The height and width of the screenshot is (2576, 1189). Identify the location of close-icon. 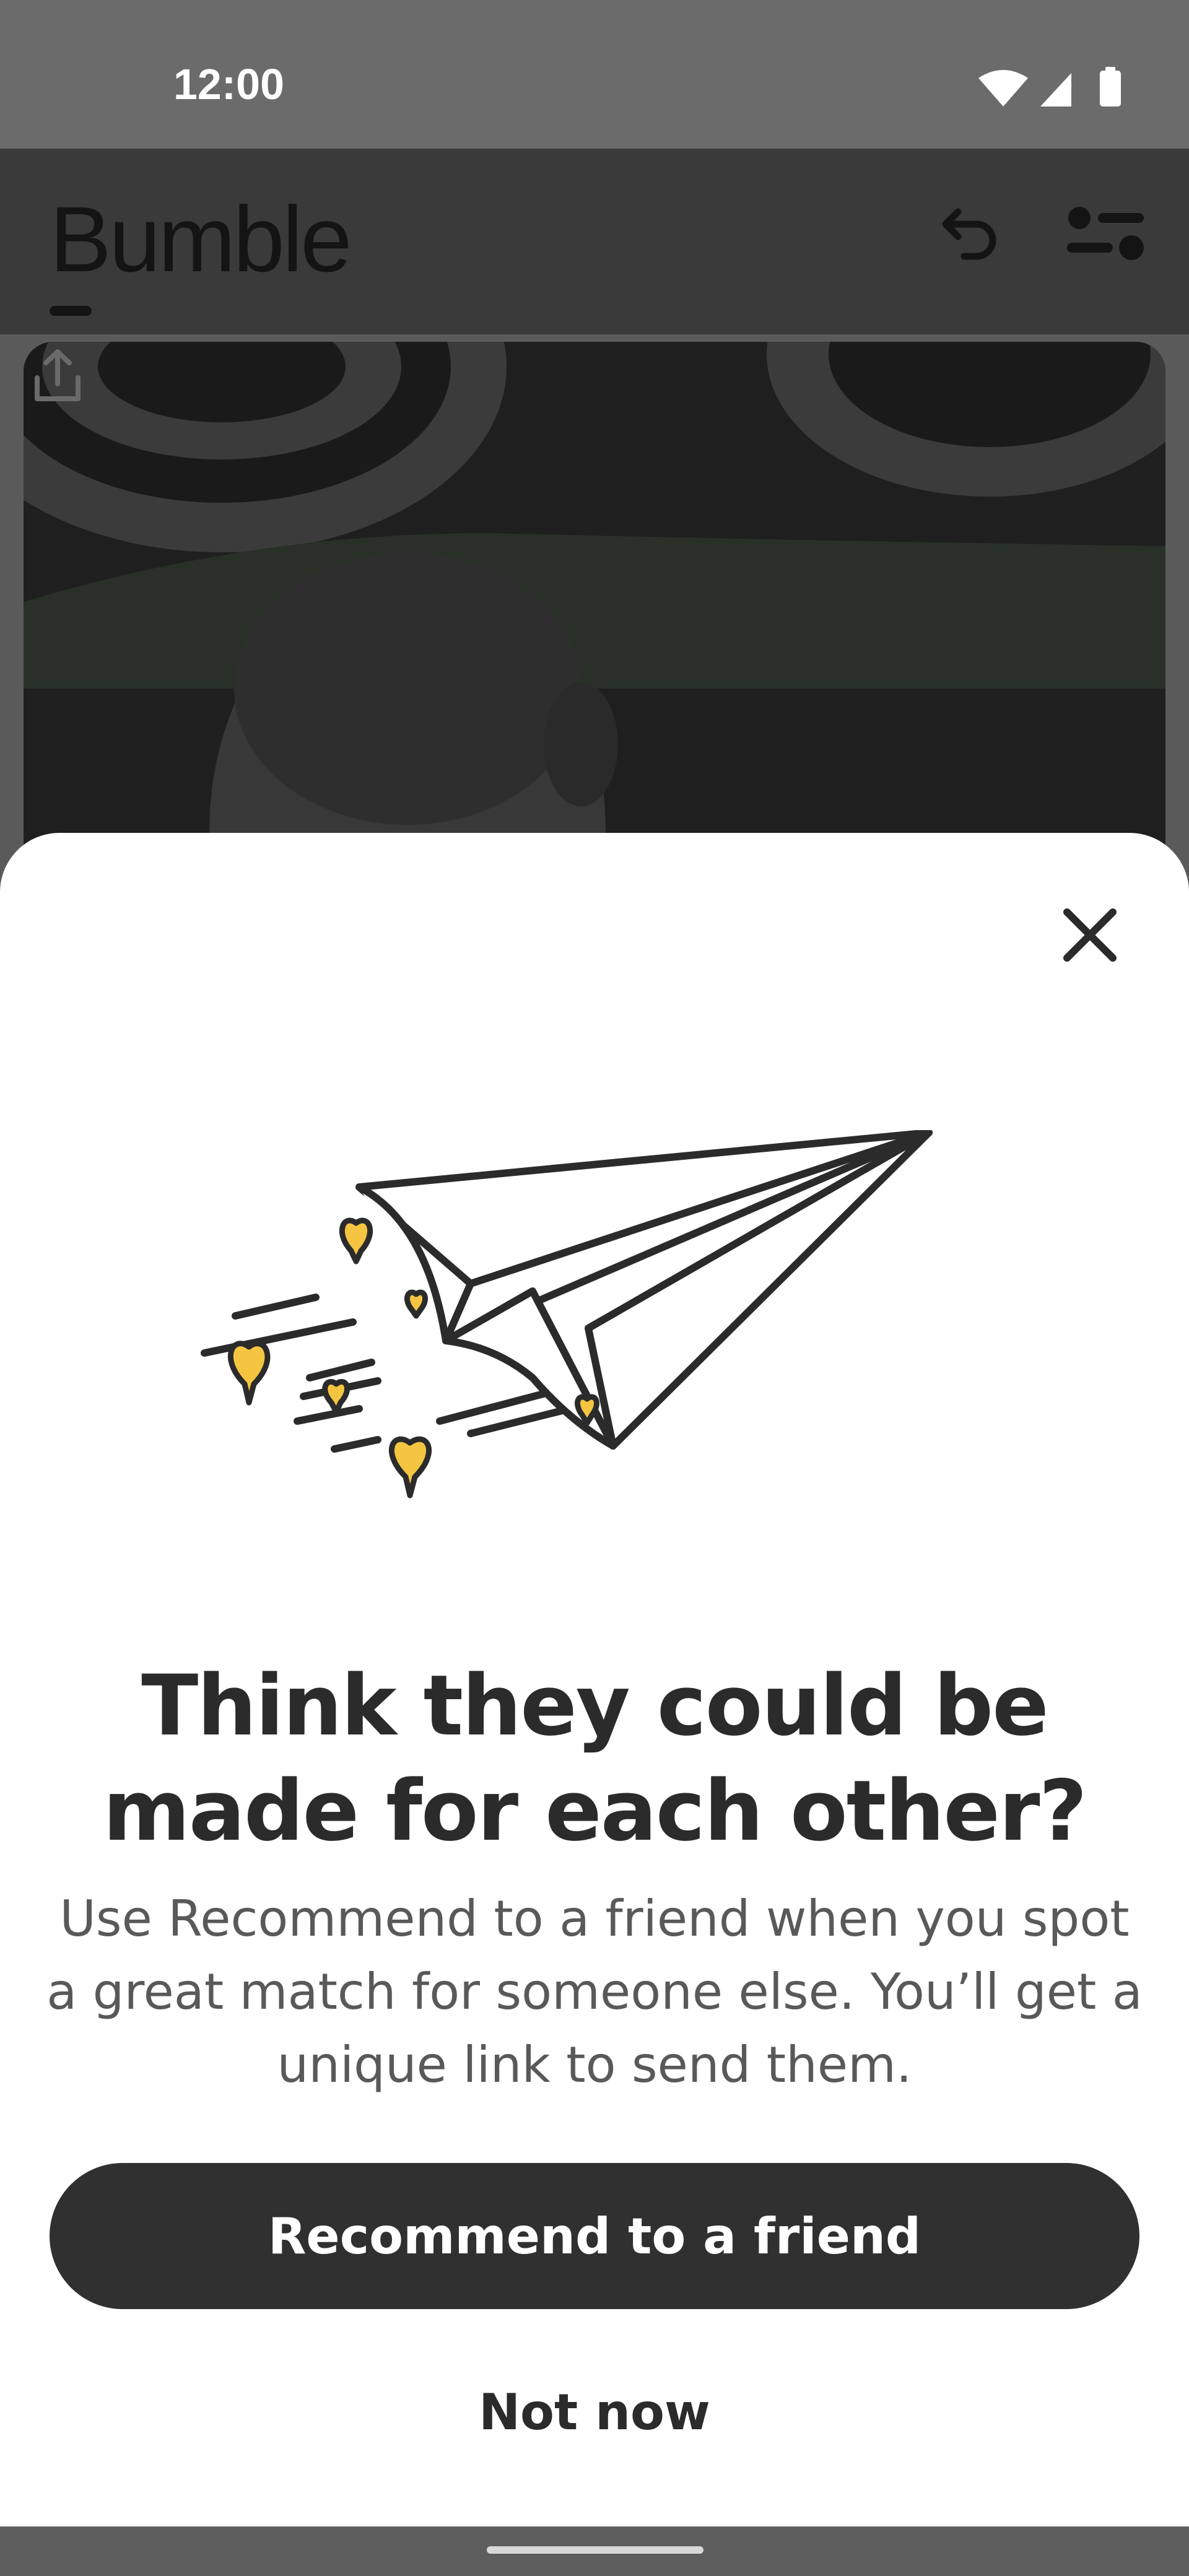
(1090, 935).